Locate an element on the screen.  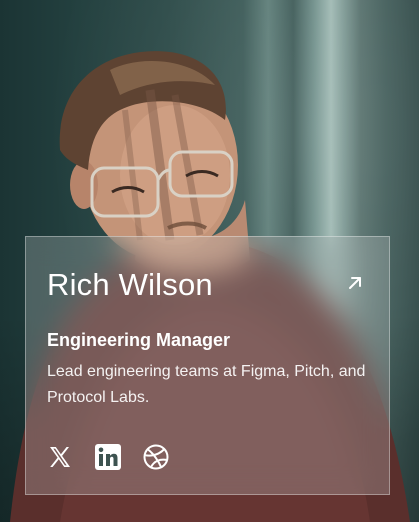
arrow-up-right-icon is located at coordinates (355, 283).